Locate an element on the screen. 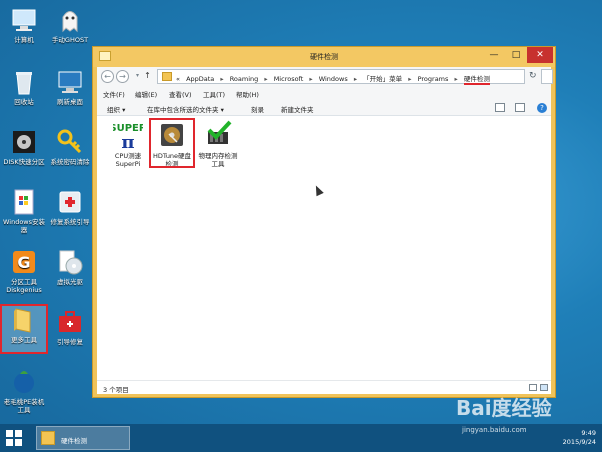  hard-disk-icon is located at coordinates (172, 135).